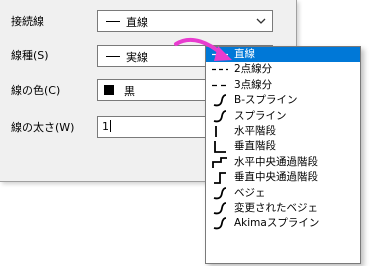  Describe the element at coordinates (109, 90) in the screenshot. I see `color-swatch-icon` at that location.